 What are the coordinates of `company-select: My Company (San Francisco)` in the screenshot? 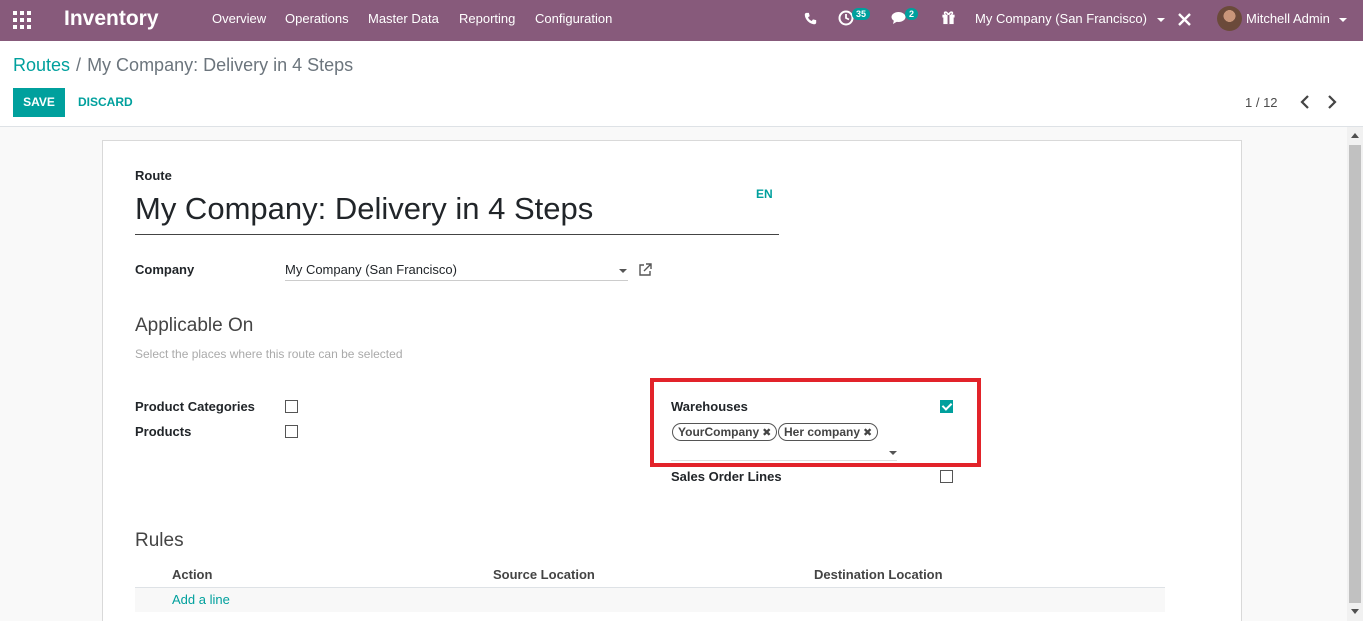 It's located at (456, 271).